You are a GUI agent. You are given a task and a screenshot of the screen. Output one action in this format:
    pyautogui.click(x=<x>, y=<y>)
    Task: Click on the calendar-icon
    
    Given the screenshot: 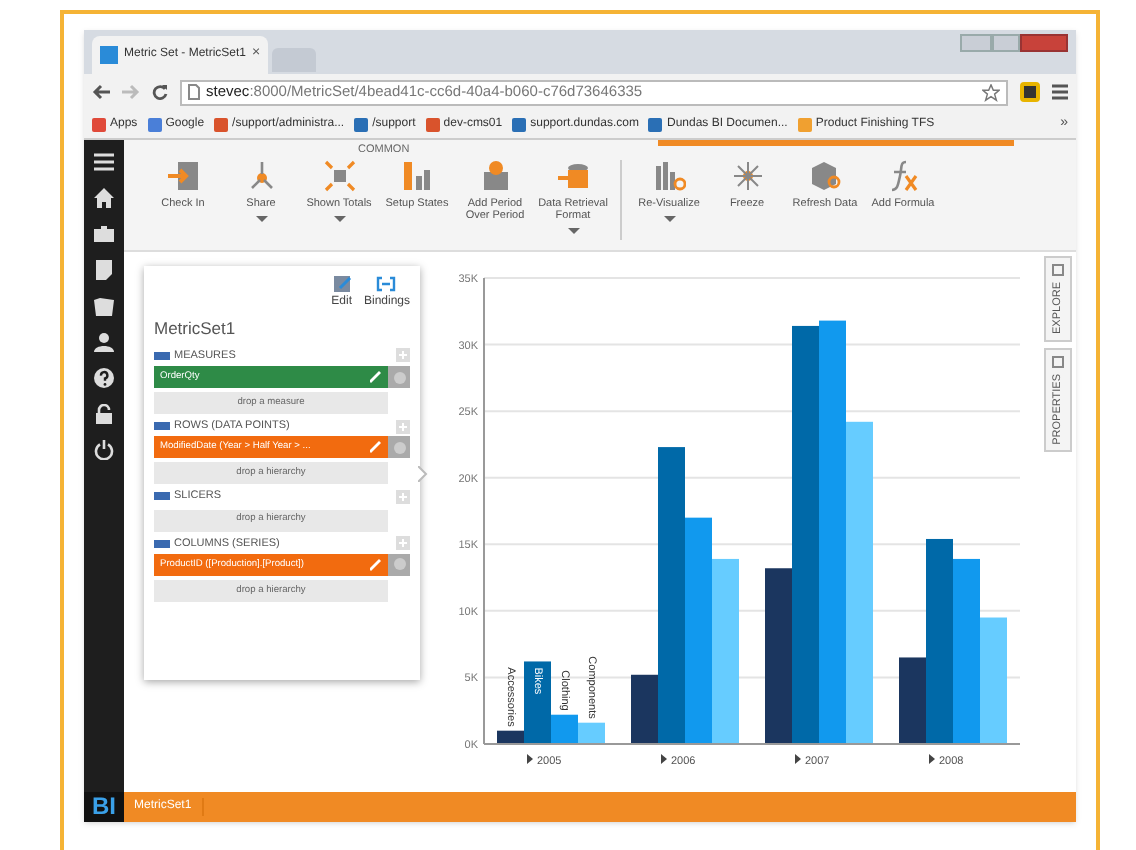 What is the action you would take?
    pyautogui.click(x=495, y=176)
    